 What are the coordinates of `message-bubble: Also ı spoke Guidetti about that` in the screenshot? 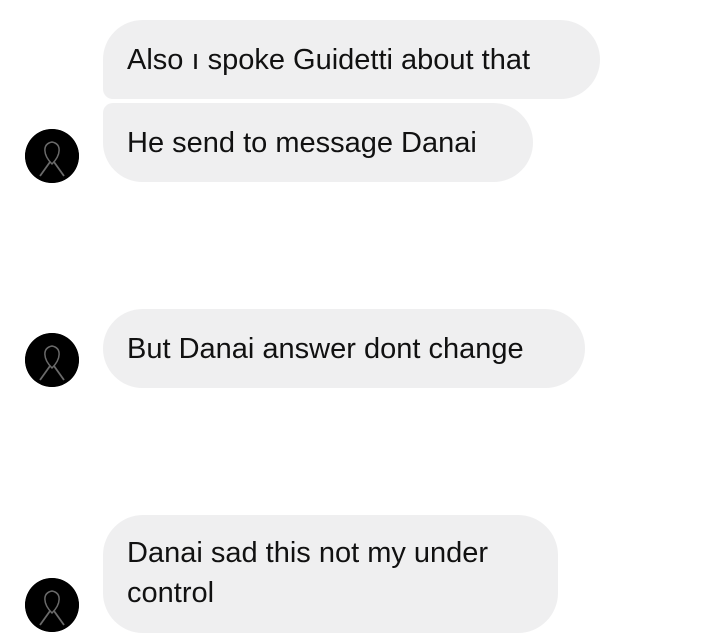 It's located at (351, 59).